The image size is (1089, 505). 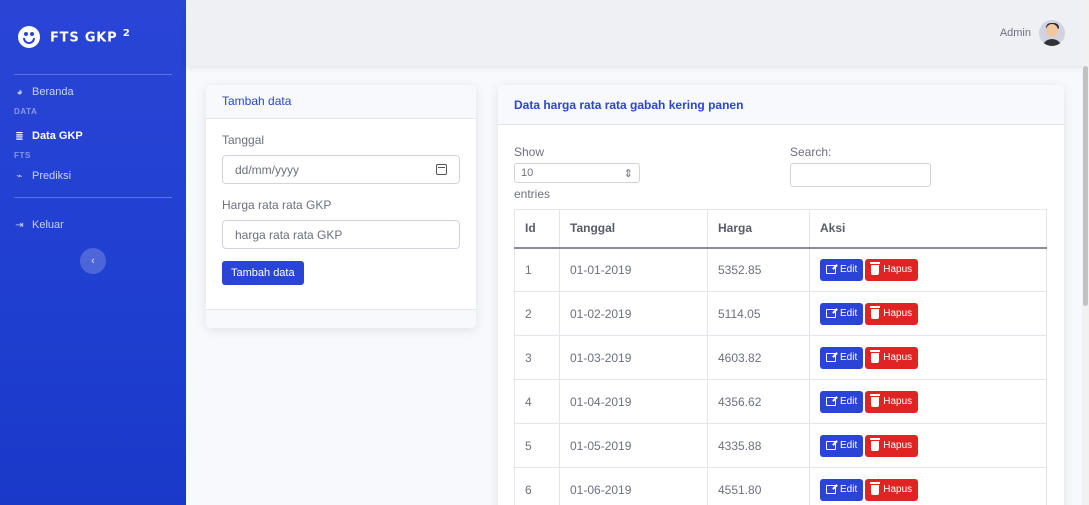 What do you see at coordinates (1015, 33) in the screenshot?
I see `user-name: Admin` at bounding box center [1015, 33].